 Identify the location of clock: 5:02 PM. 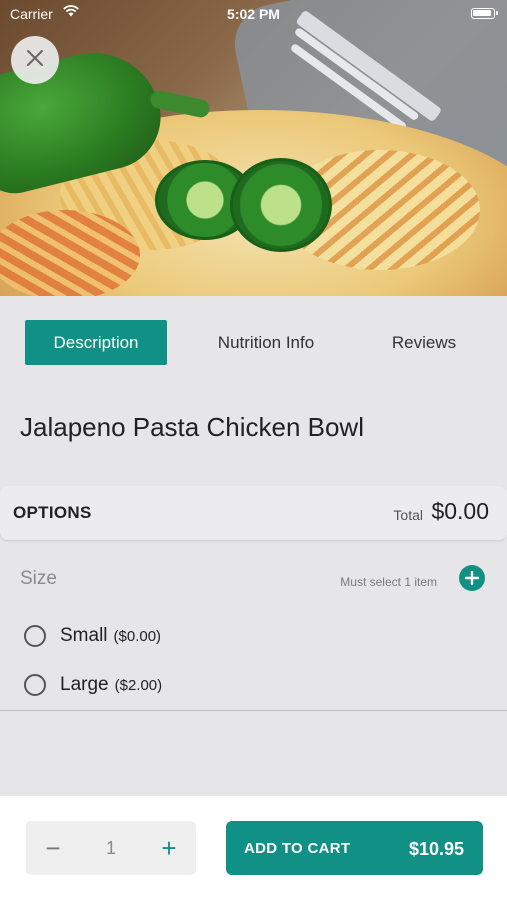
(253, 14).